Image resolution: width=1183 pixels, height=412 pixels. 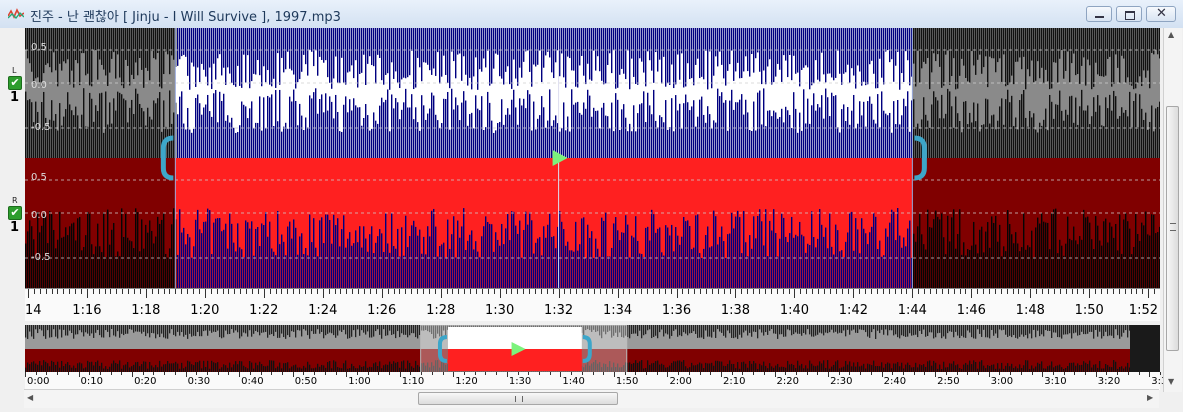 What do you see at coordinates (30, 397) in the screenshot?
I see `scroll-left-arrow-icon: ◀` at bounding box center [30, 397].